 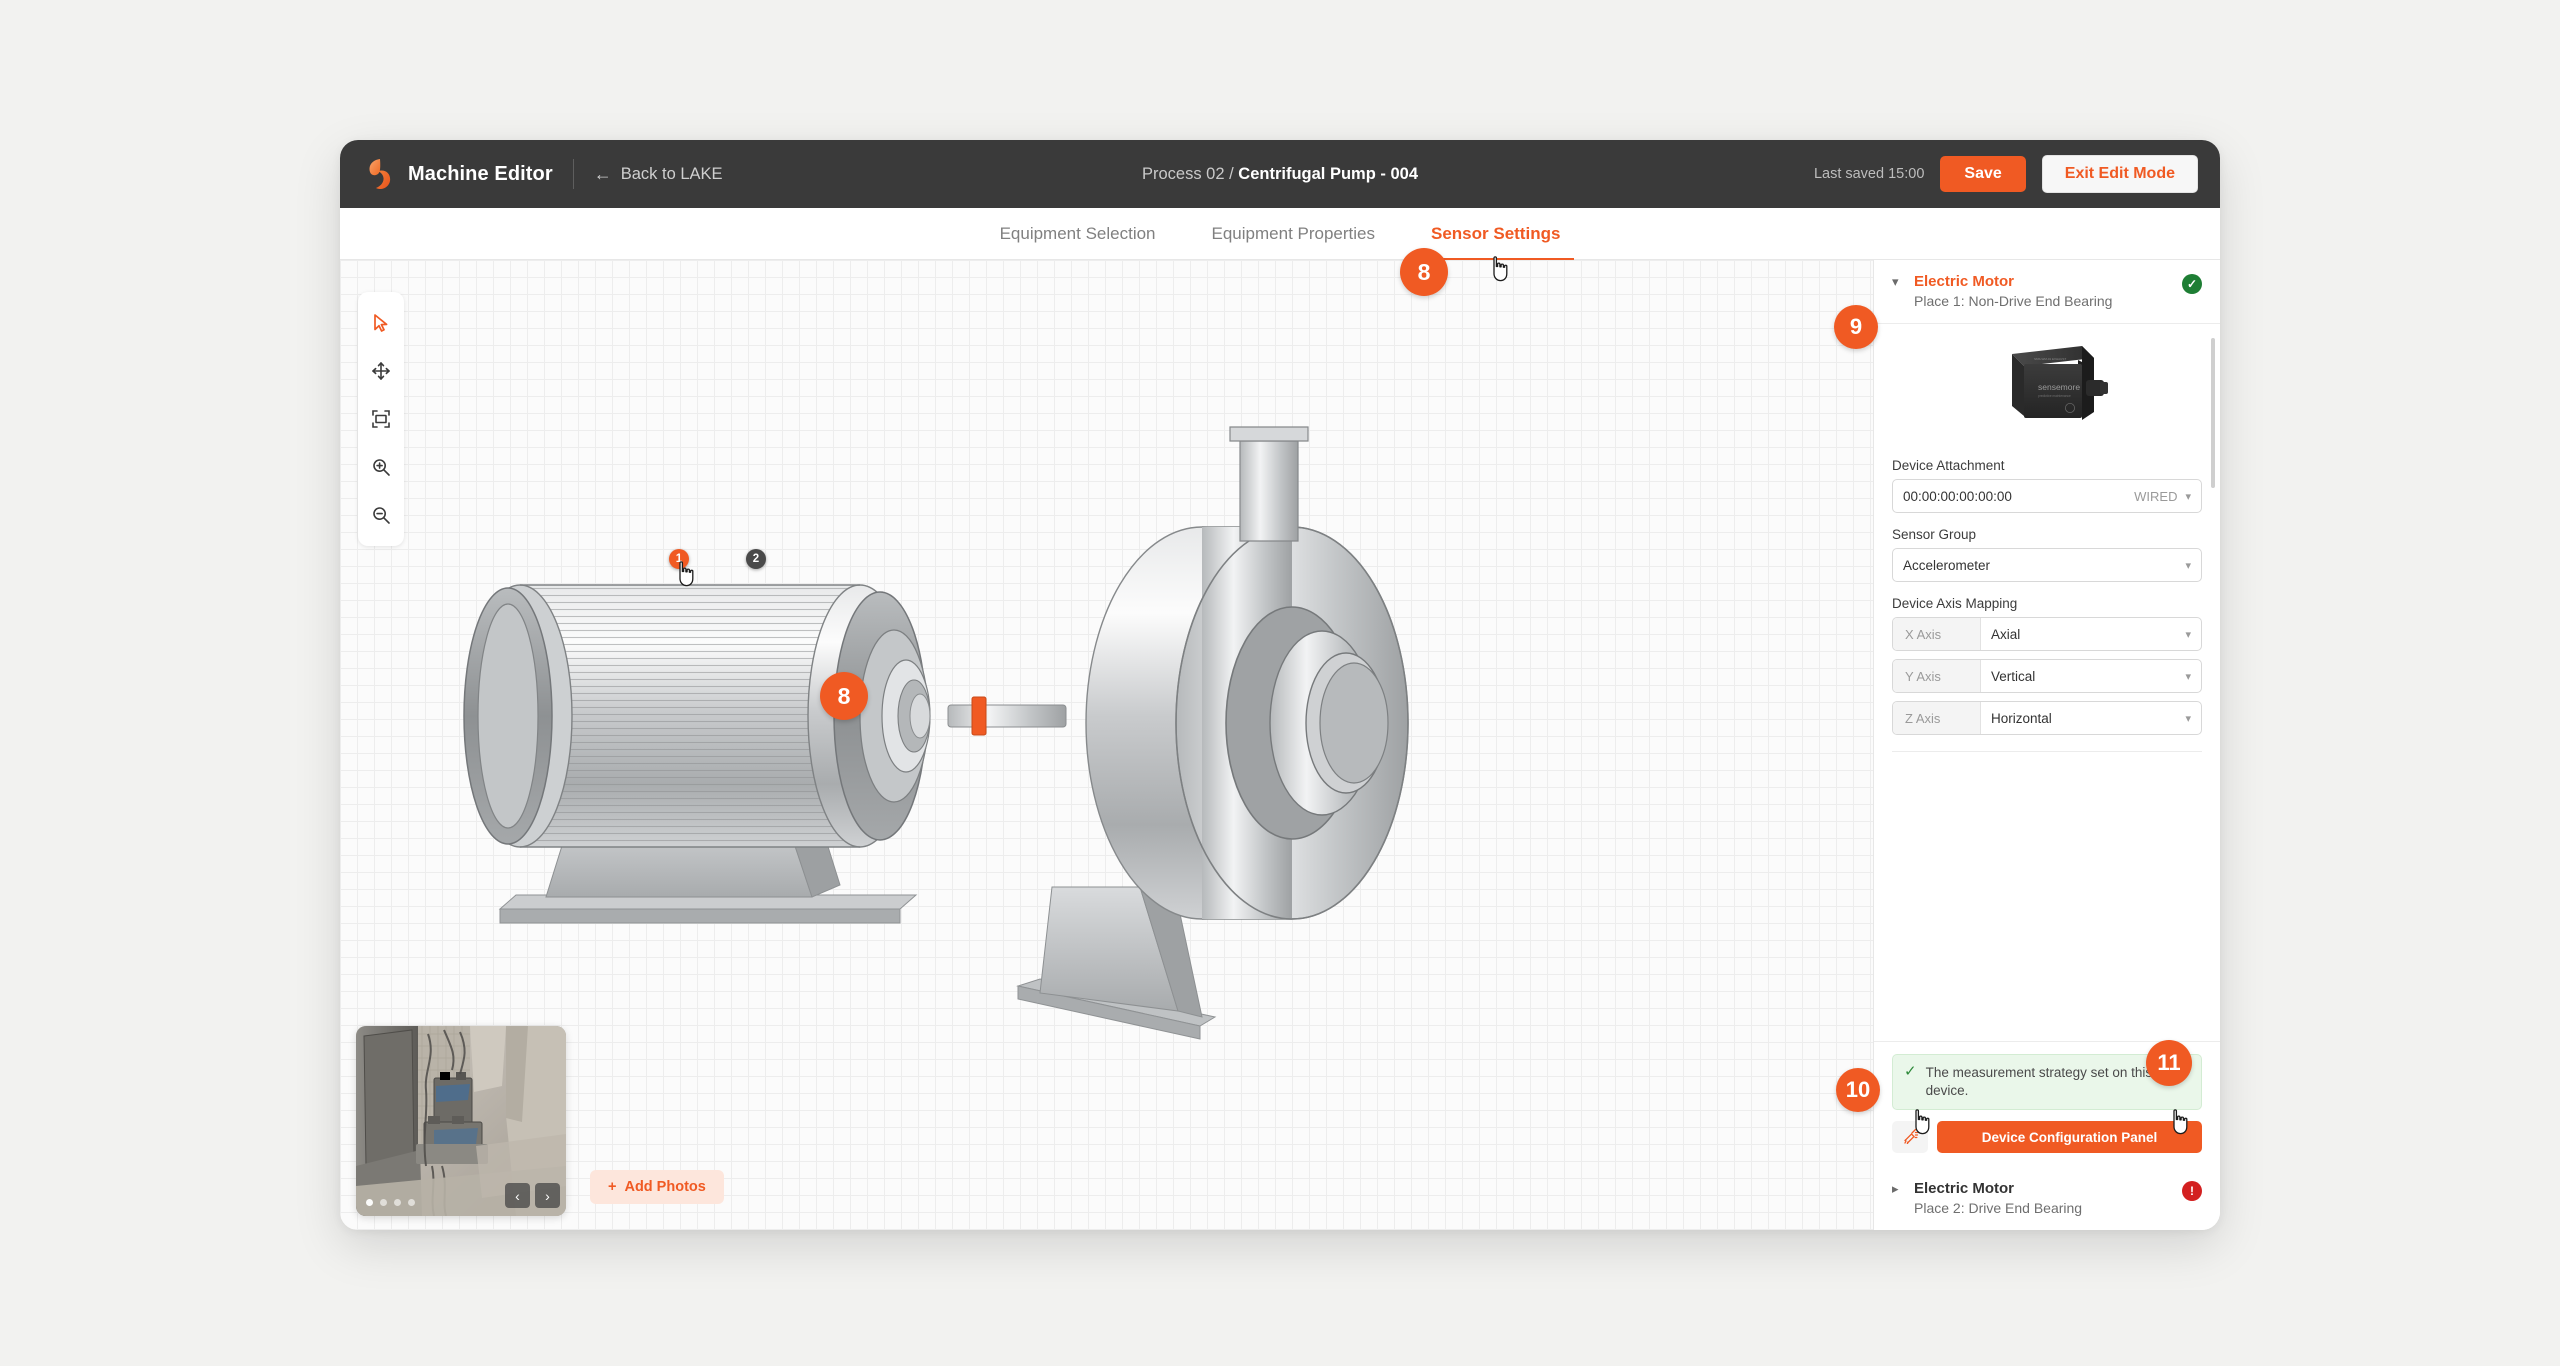 What do you see at coordinates (573, 174) in the screenshot?
I see `header-divider` at bounding box center [573, 174].